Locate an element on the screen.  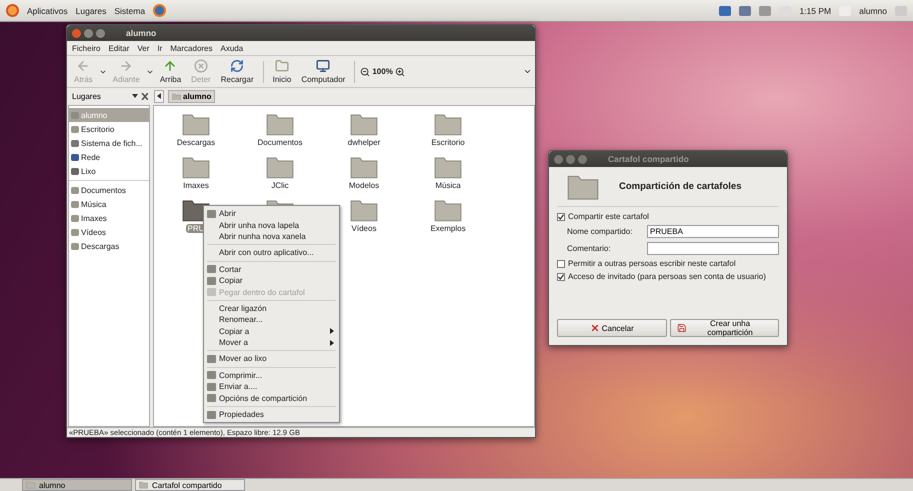
menu-entry: Opcións de compartición is located at coordinates (271, 398).